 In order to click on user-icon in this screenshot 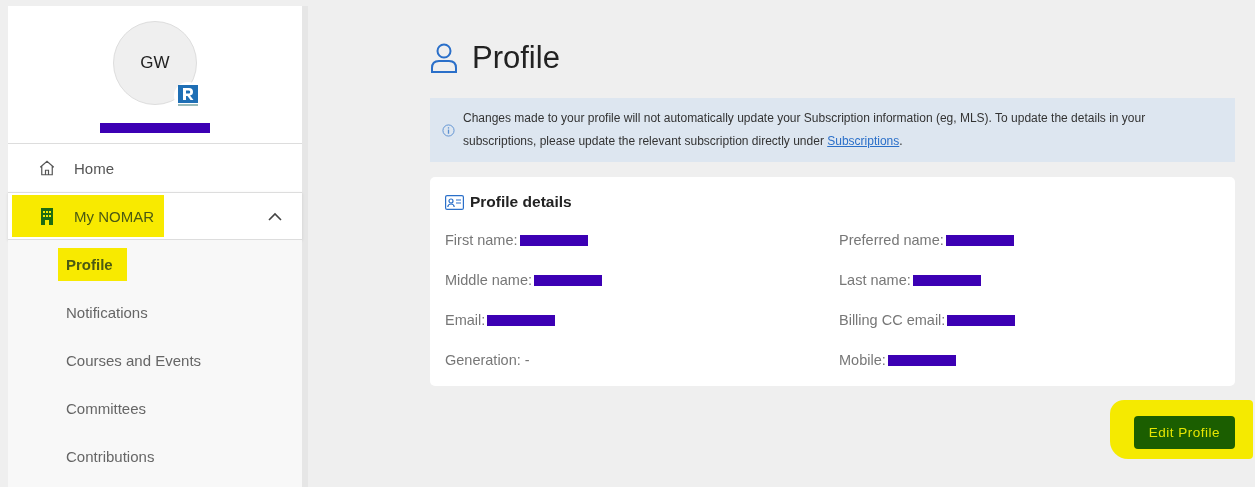, I will do `click(444, 58)`.